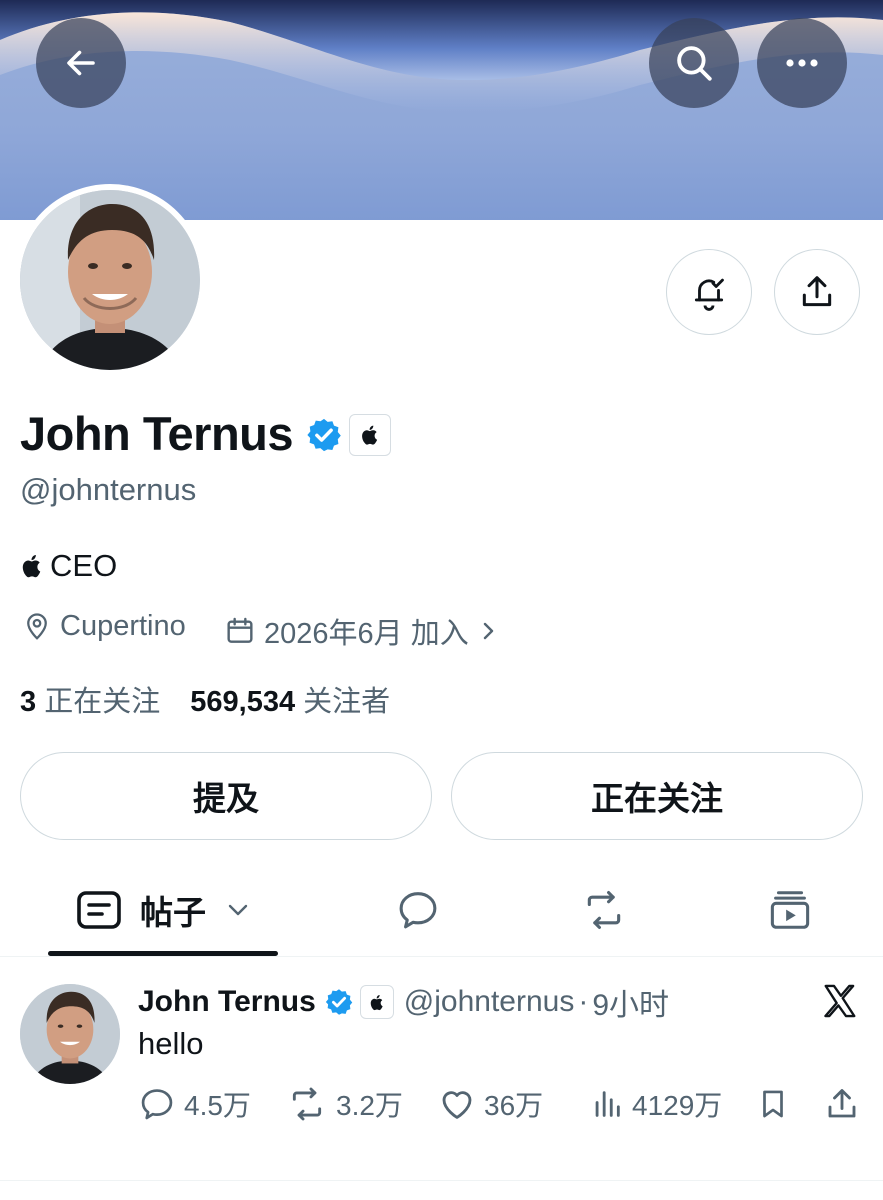  I want to click on search-icon, so click(694, 63).